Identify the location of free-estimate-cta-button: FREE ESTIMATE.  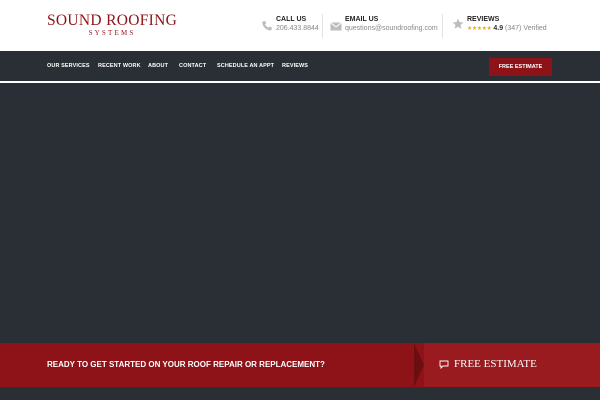
(512, 365).